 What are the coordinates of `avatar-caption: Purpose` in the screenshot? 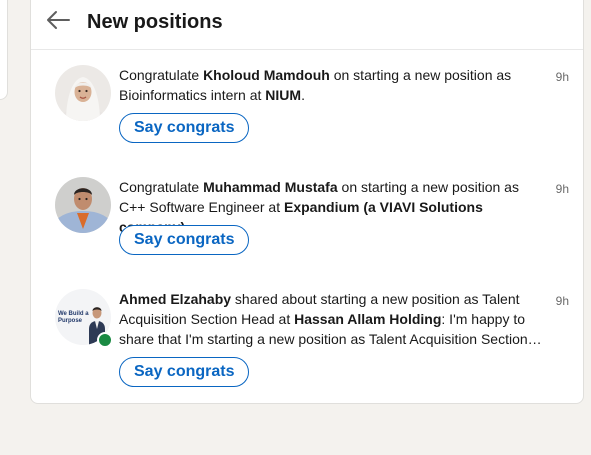 It's located at (70, 321).